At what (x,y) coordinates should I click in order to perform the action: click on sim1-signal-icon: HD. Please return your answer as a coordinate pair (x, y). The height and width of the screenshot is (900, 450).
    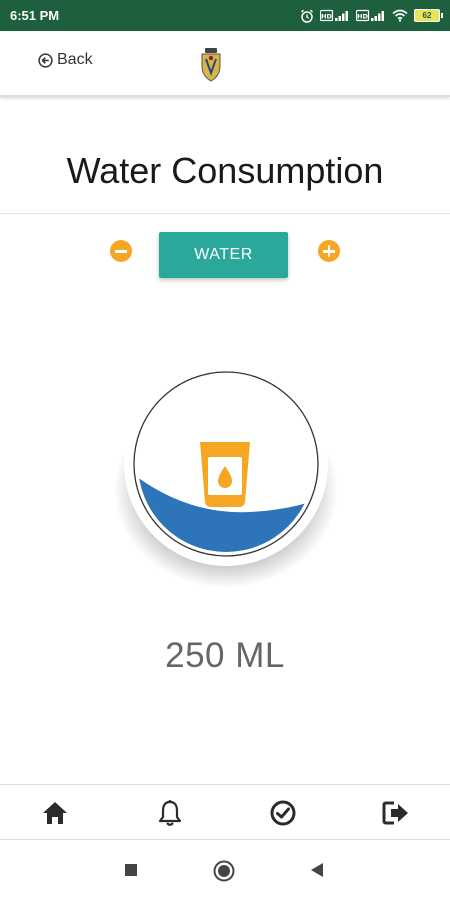
    Looking at the image, I should click on (334, 15).